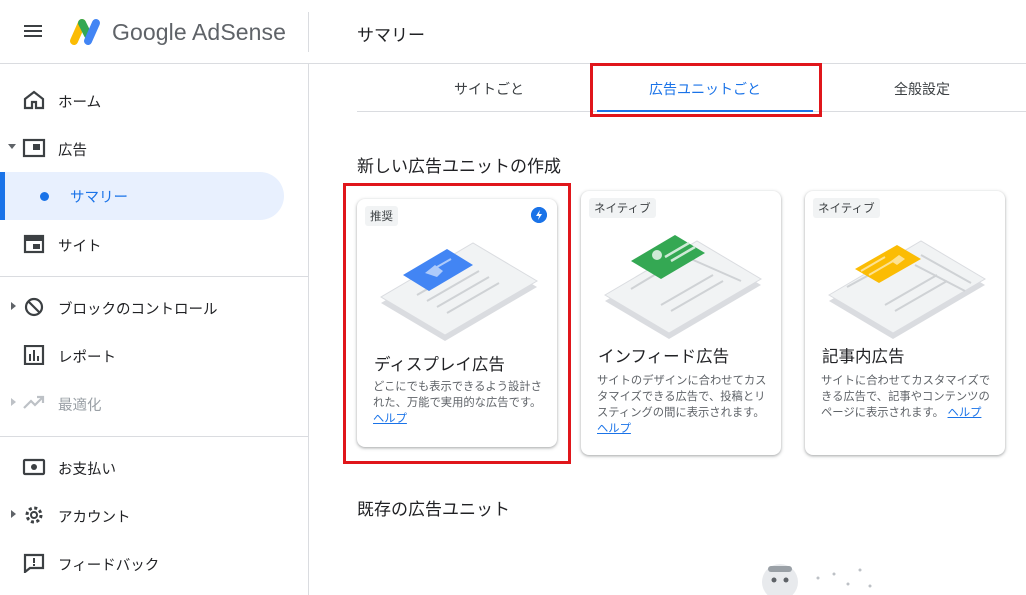 This screenshot has width=1026, height=595. I want to click on sidebar-item-label: 最適化, so click(80, 406).